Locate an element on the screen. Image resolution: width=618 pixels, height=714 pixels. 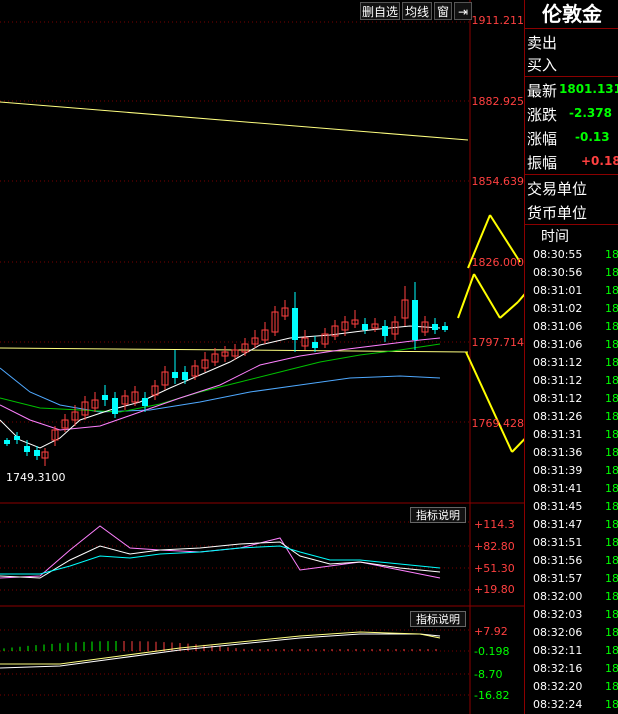
remove-favorite-button: 删自选 is located at coordinates (380, 11).